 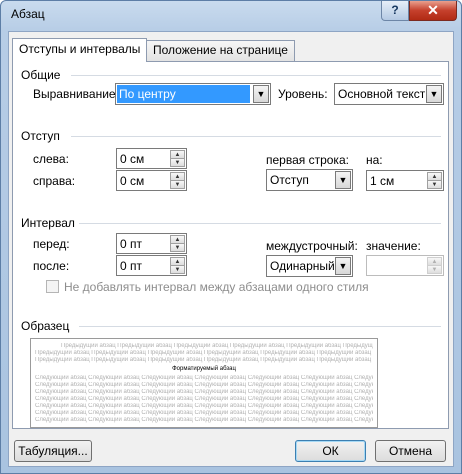 What do you see at coordinates (51, 244) in the screenshot?
I see `spacing-before-label: перед:` at bounding box center [51, 244].